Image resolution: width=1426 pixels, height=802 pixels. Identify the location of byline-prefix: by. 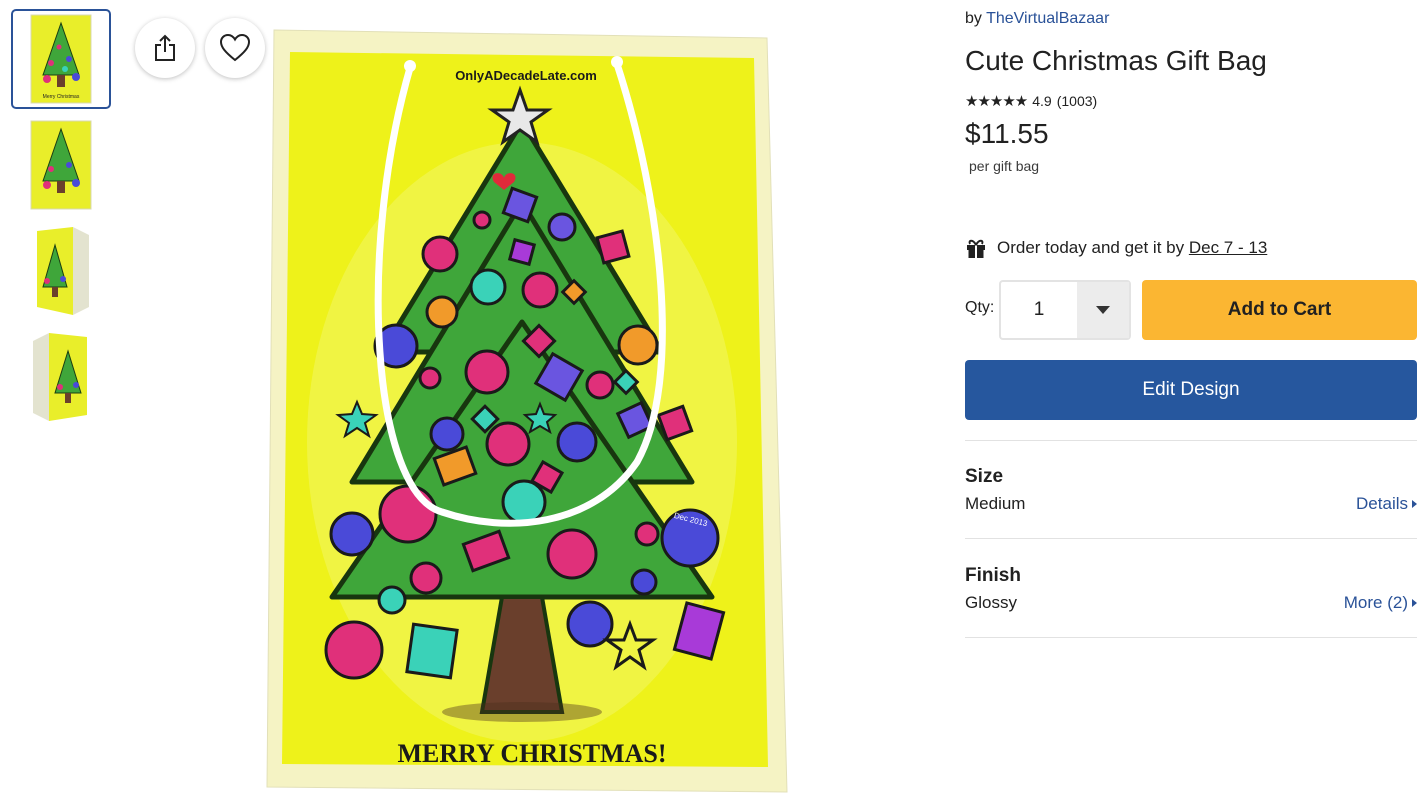
(973, 18).